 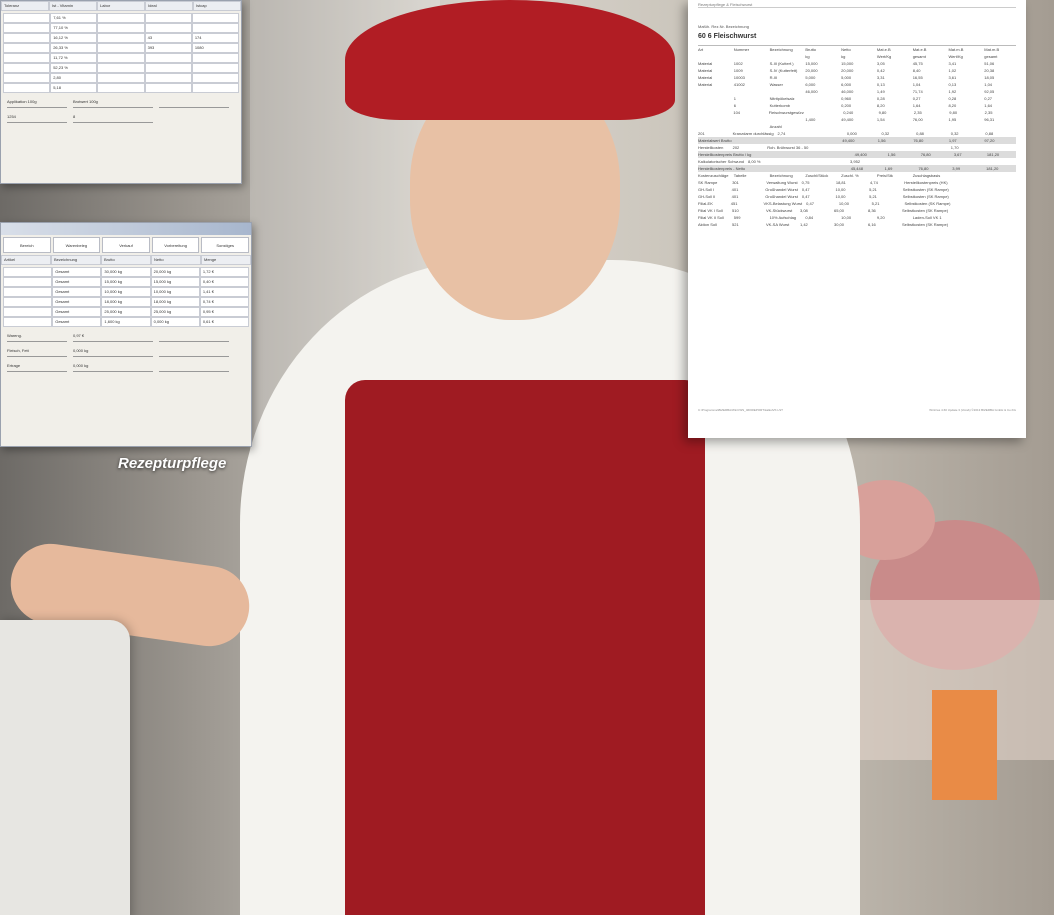 I want to click on report-cell: Art, so click(x=701, y=49).